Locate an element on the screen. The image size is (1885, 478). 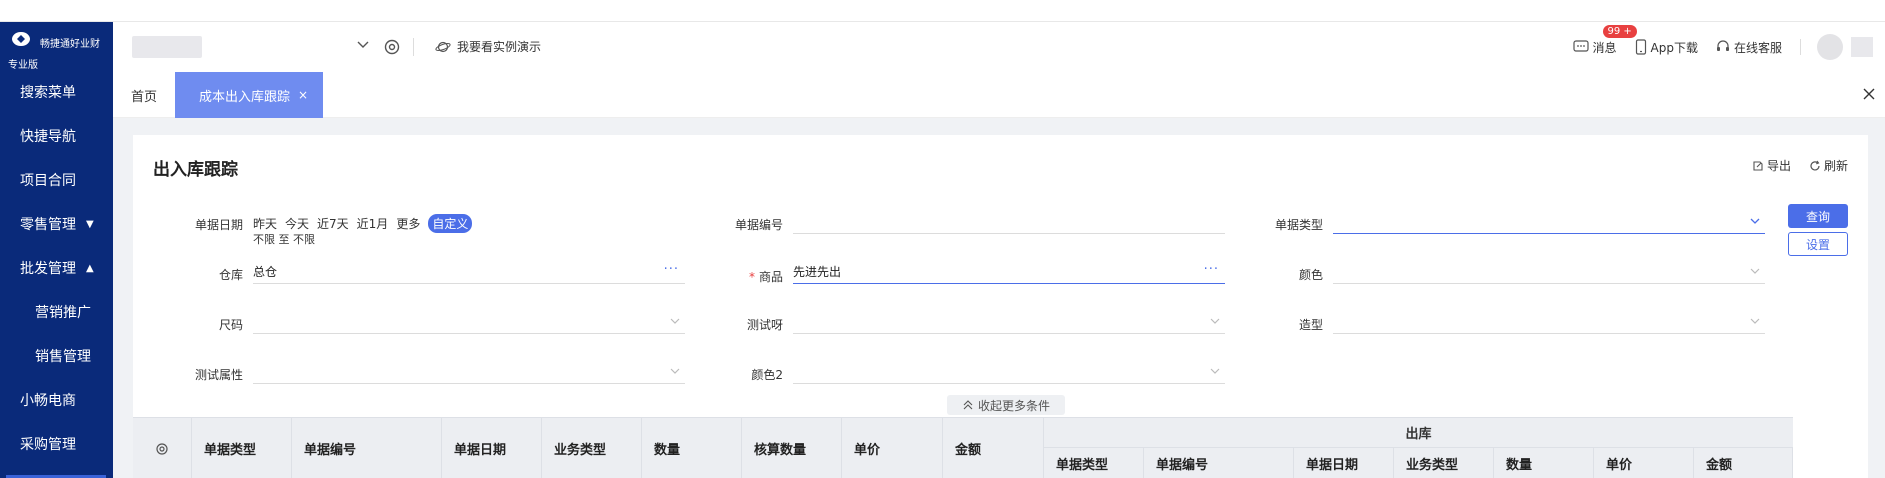
close-icon is located at coordinates (1869, 94).